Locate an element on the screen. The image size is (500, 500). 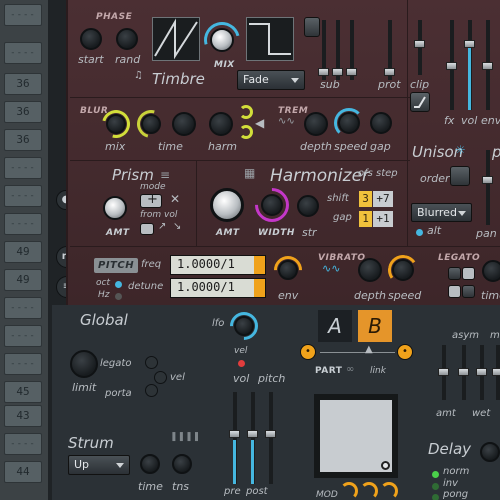
harmonizer-amt-knob is located at coordinates (227, 205).